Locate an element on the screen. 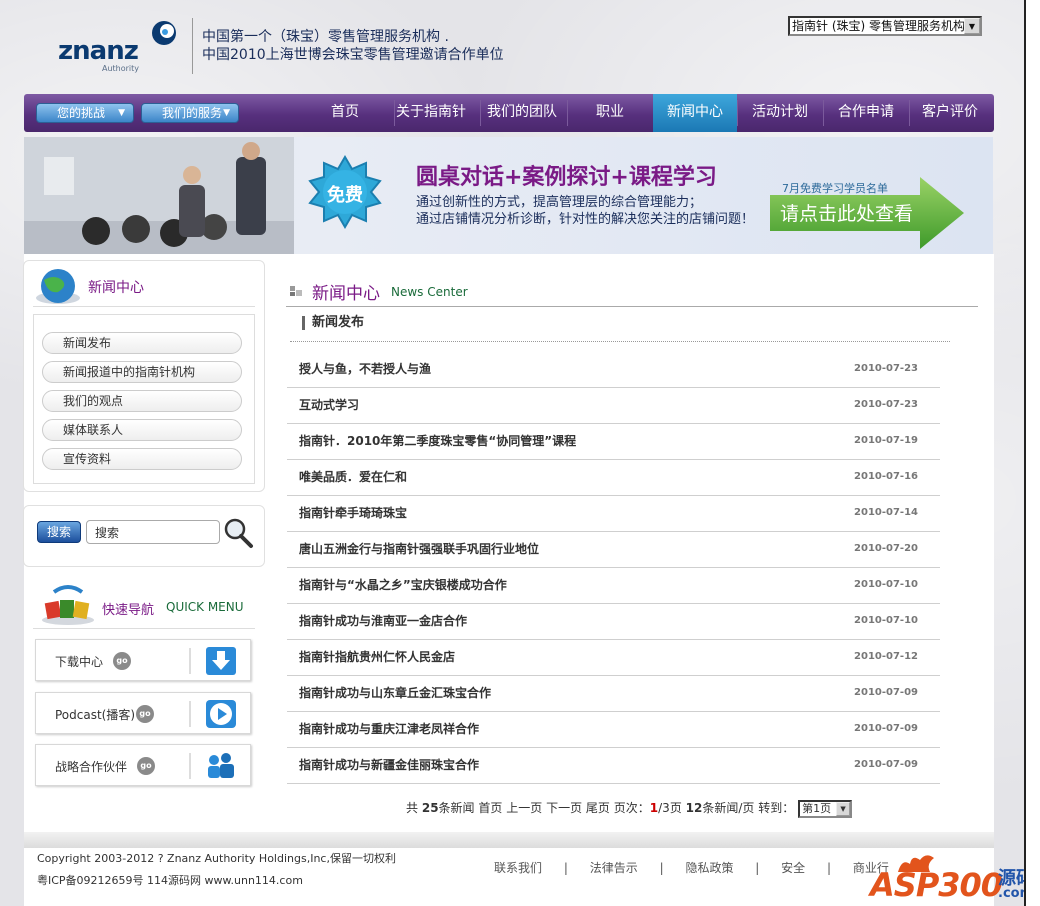  logo-swirl-icon is located at coordinates (164, 33).